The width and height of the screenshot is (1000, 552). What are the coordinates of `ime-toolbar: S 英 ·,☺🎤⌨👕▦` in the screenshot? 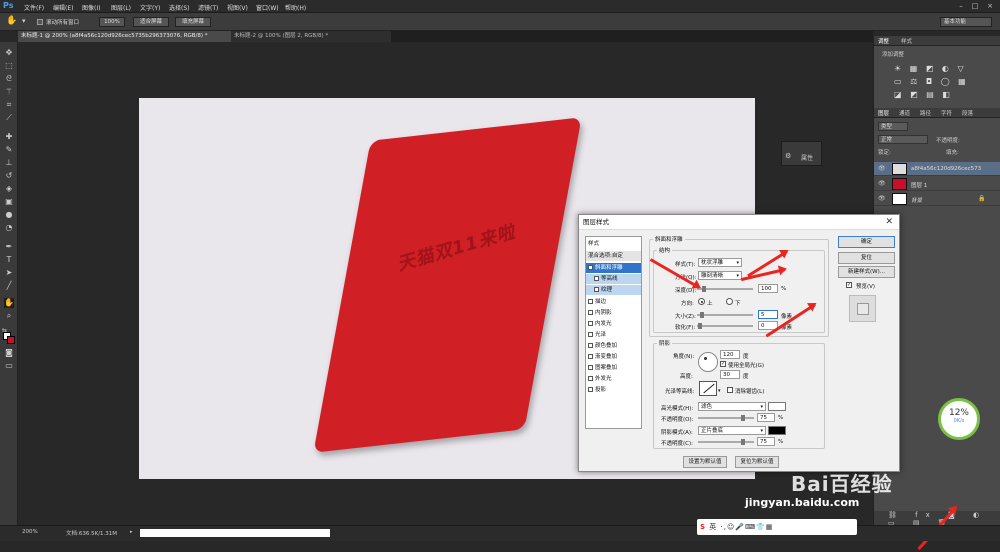 It's located at (777, 527).